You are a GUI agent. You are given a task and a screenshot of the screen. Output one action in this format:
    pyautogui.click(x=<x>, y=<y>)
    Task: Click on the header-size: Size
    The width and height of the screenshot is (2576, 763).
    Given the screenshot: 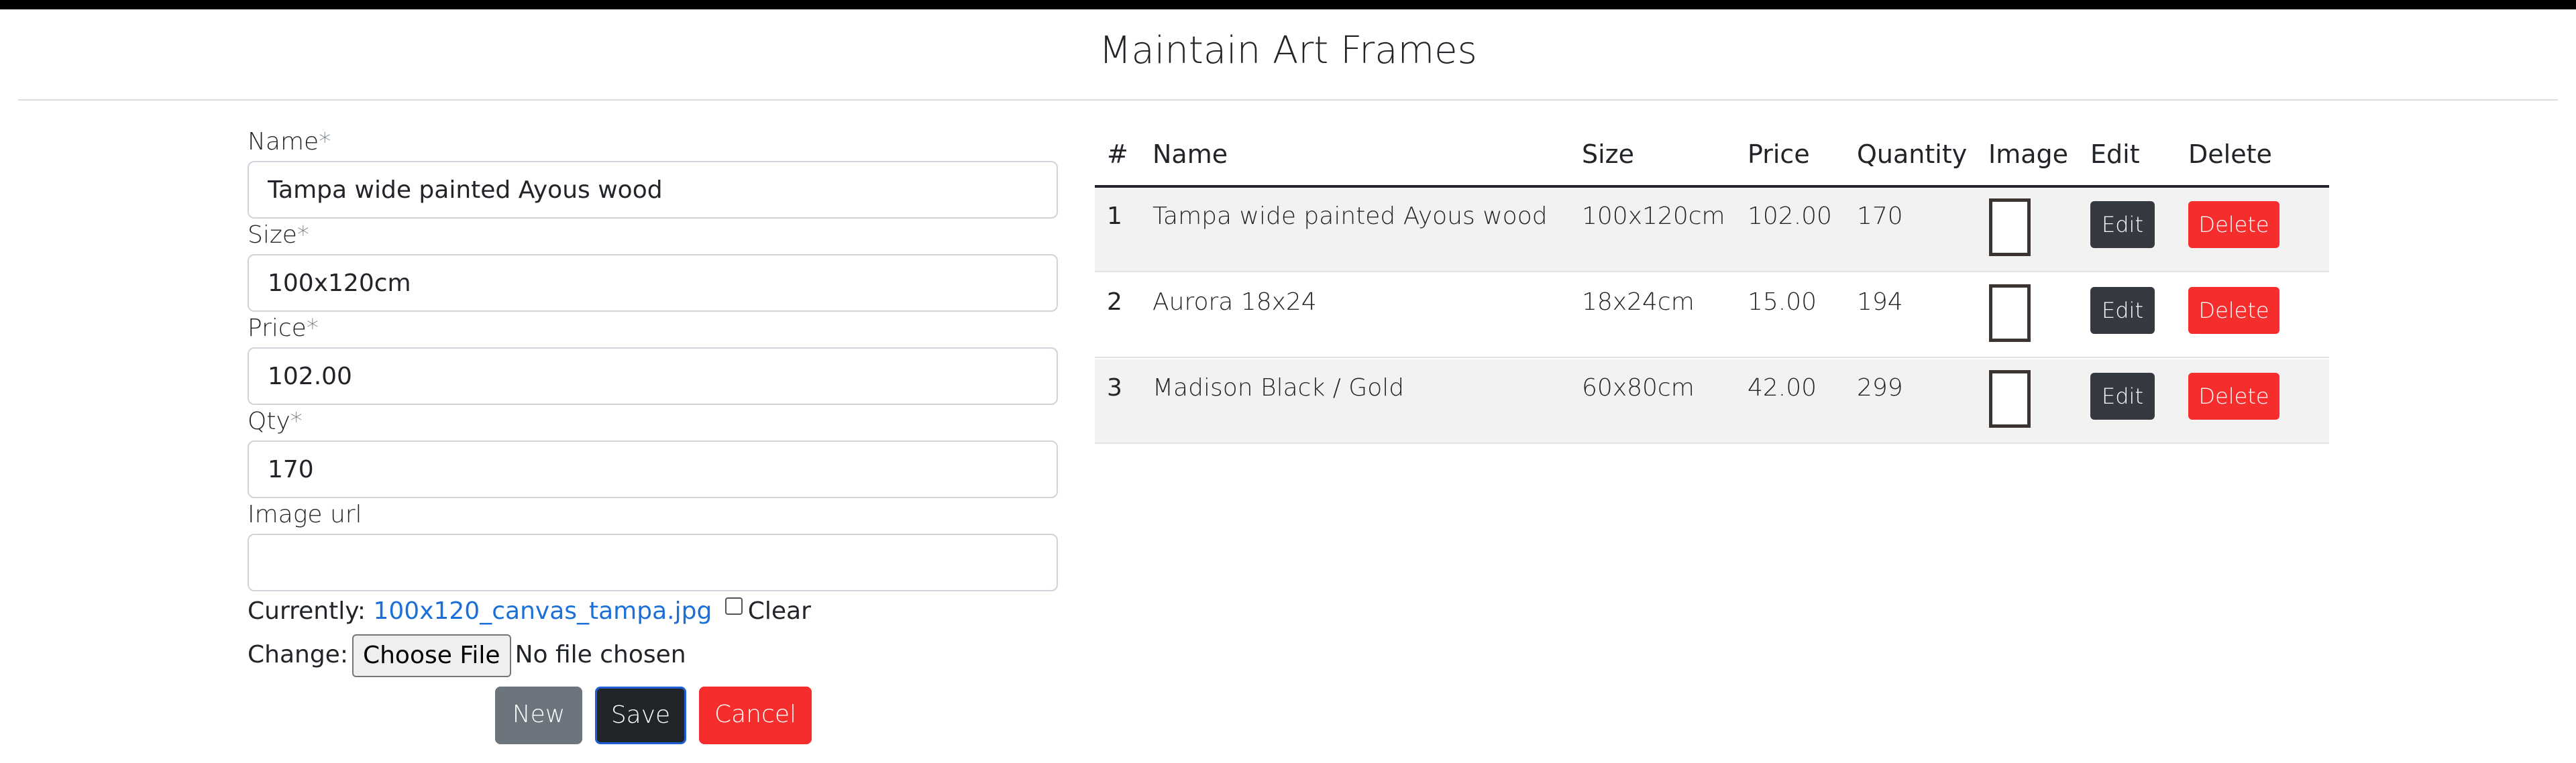 What is the action you would take?
    pyautogui.click(x=1608, y=154)
    